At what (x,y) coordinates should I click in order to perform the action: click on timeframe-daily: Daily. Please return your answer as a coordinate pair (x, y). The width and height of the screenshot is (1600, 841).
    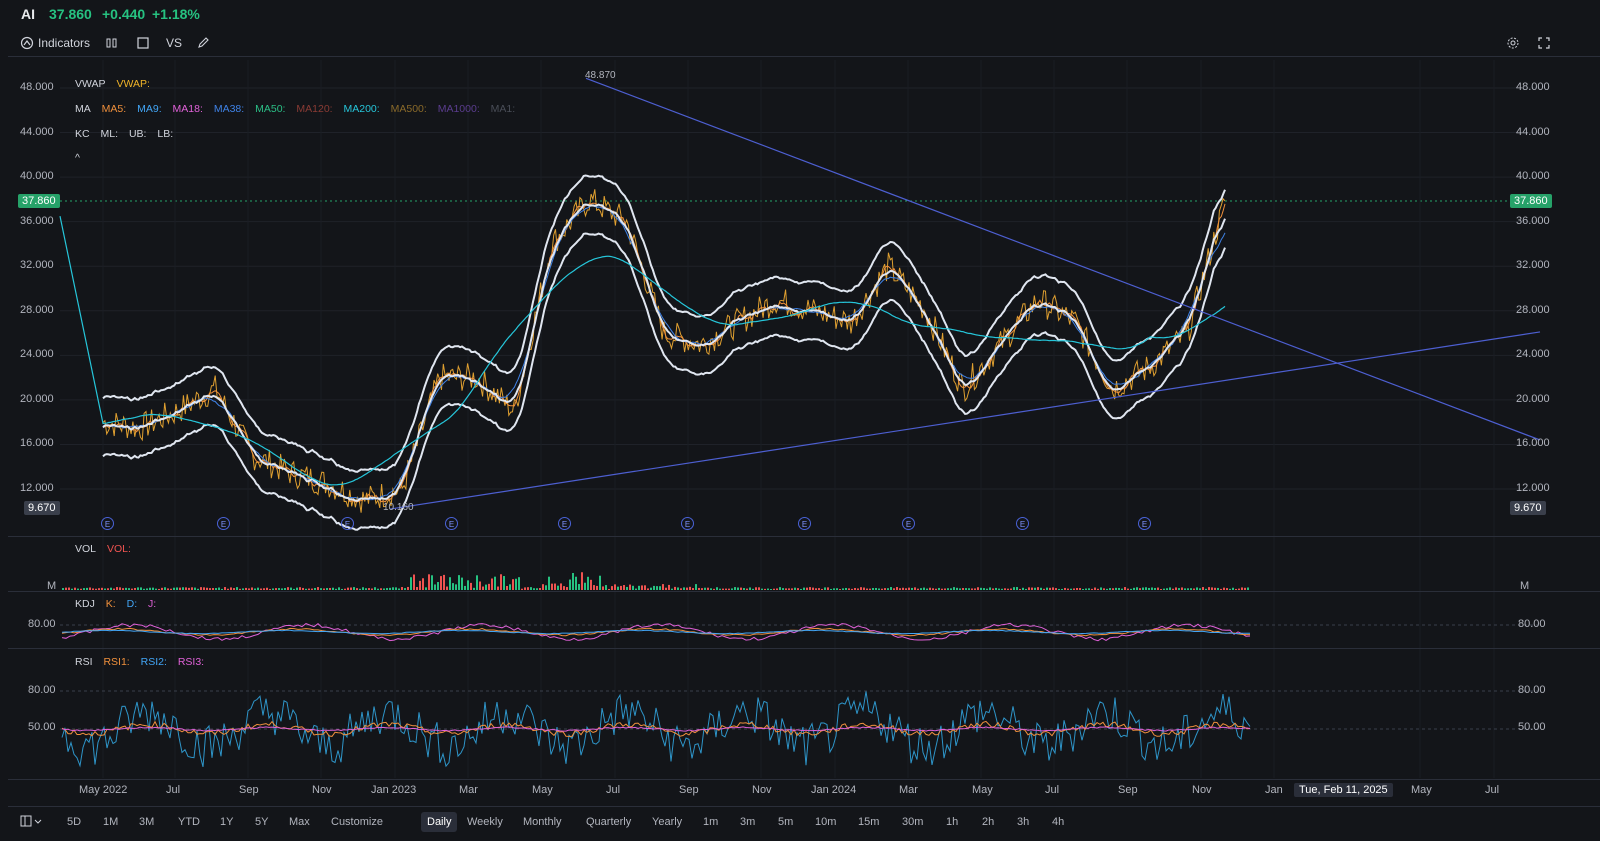
    Looking at the image, I should click on (439, 822).